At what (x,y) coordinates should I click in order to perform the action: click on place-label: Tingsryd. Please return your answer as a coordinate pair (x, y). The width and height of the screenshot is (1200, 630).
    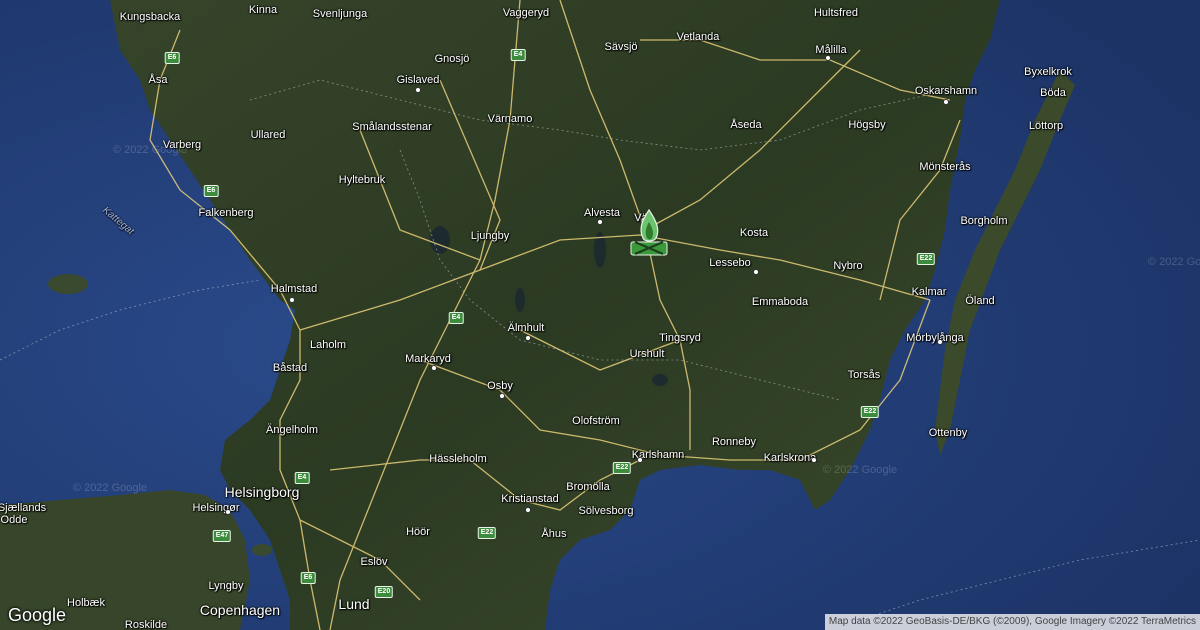
    Looking at the image, I should click on (680, 338).